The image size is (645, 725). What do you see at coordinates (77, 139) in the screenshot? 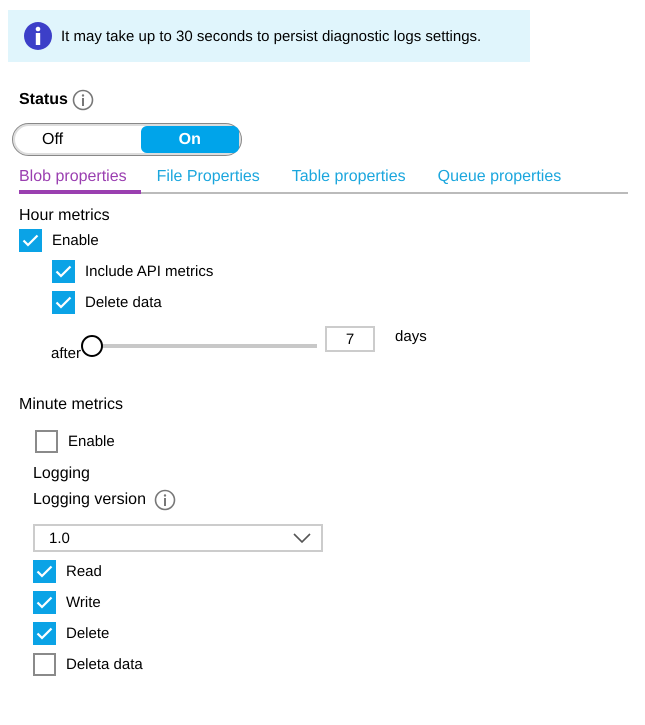
I see `toggle-option: Off` at bounding box center [77, 139].